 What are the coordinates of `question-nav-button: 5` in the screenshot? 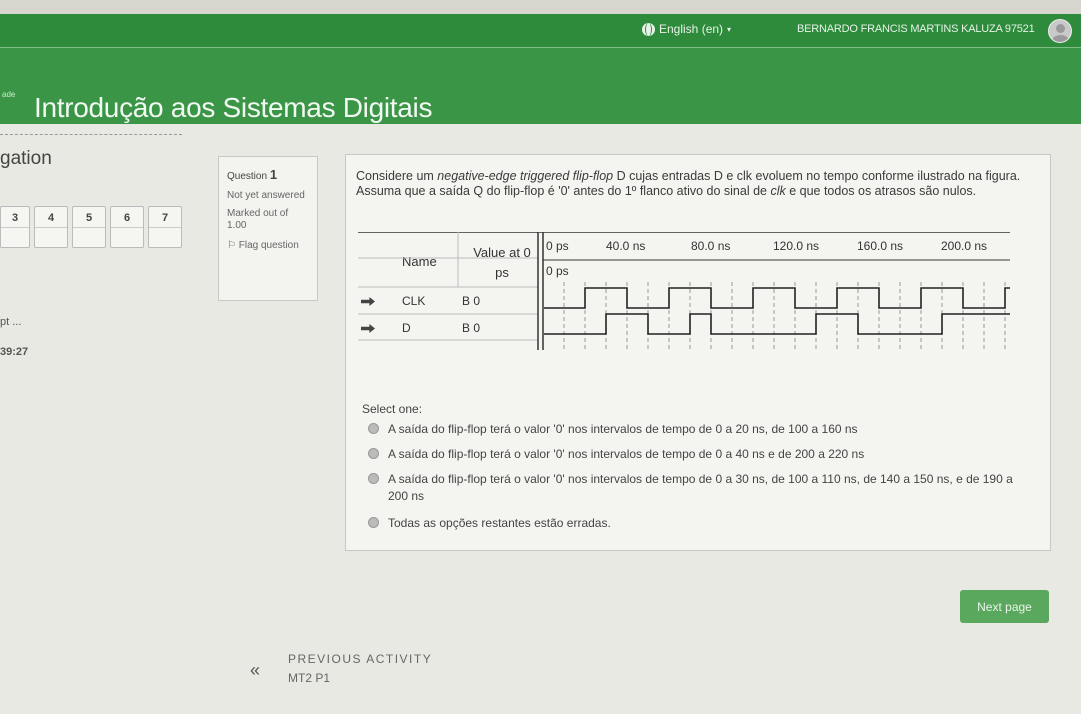 It's located at (89, 227).